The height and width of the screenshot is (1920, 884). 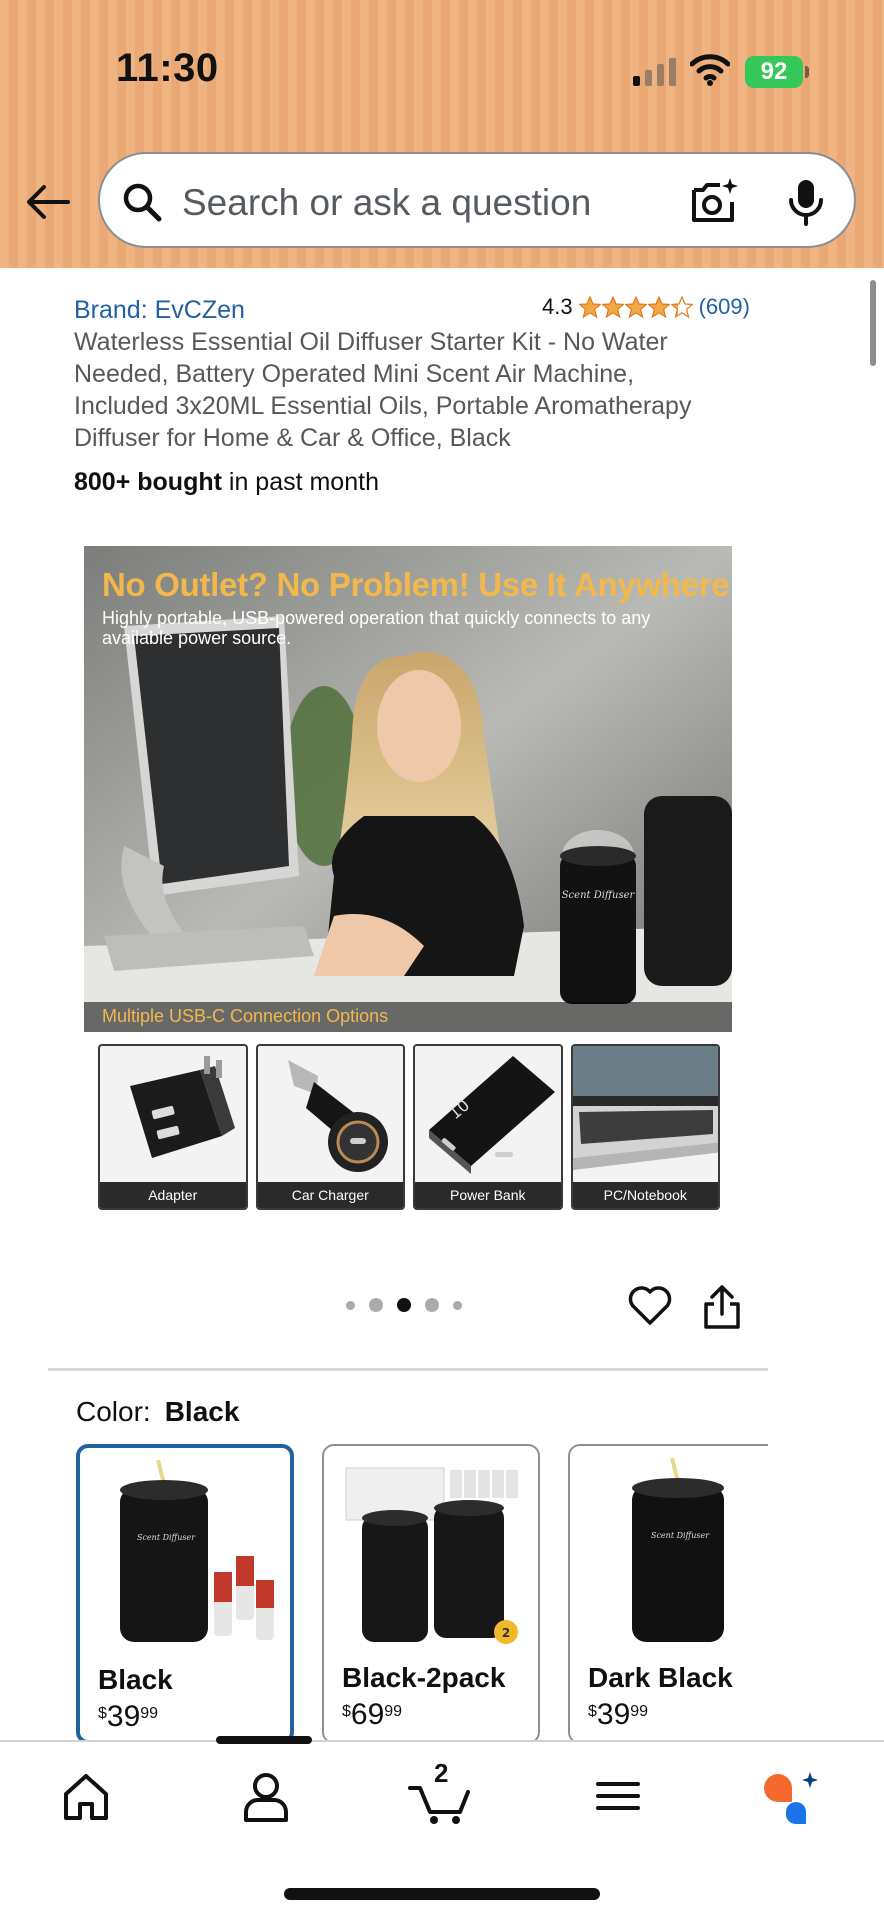 I want to click on laptop-icon, so click(x=645, y=1108).